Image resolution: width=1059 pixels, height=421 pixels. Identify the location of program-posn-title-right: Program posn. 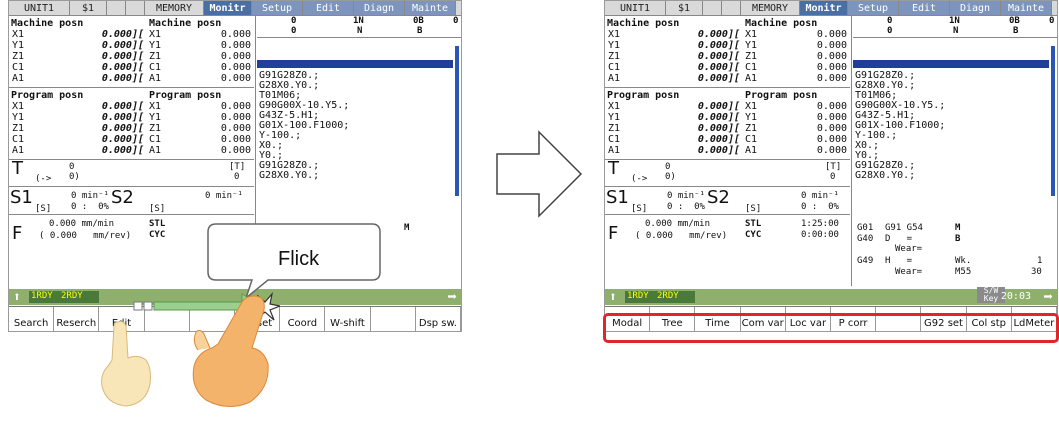
(185, 95).